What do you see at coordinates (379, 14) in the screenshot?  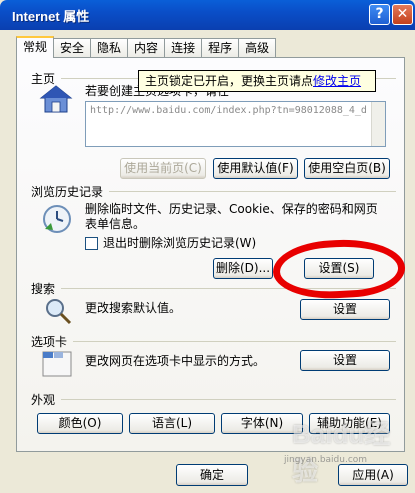 I see `help-button: ?` at bounding box center [379, 14].